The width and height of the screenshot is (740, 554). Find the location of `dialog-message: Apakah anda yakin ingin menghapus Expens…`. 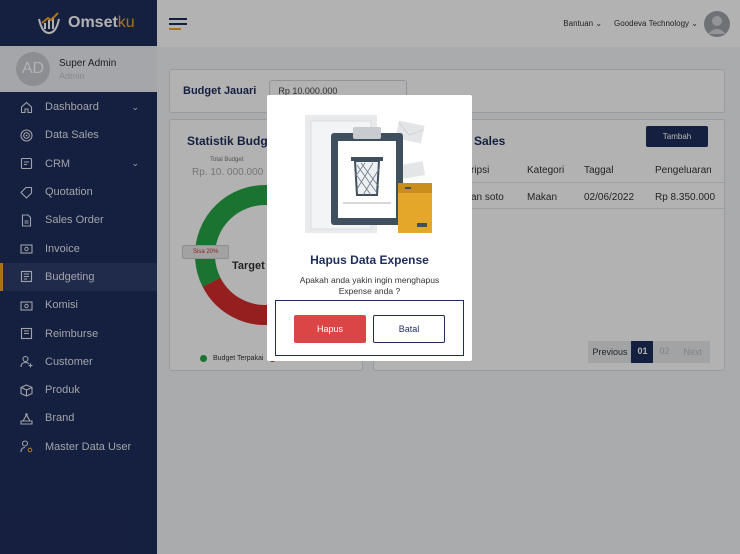

dialog-message: Apakah anda yakin ingin menghapus Expens… is located at coordinates (369, 285).